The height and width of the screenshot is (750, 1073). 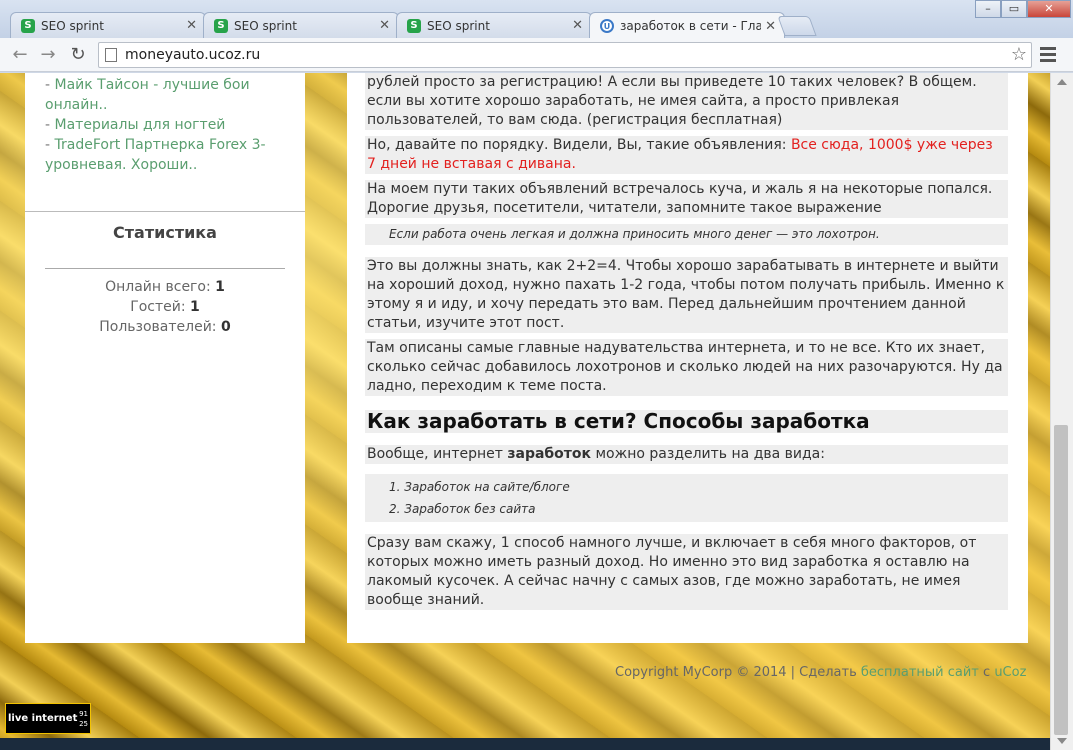 I want to click on stat-value: 0, so click(x=225, y=327).